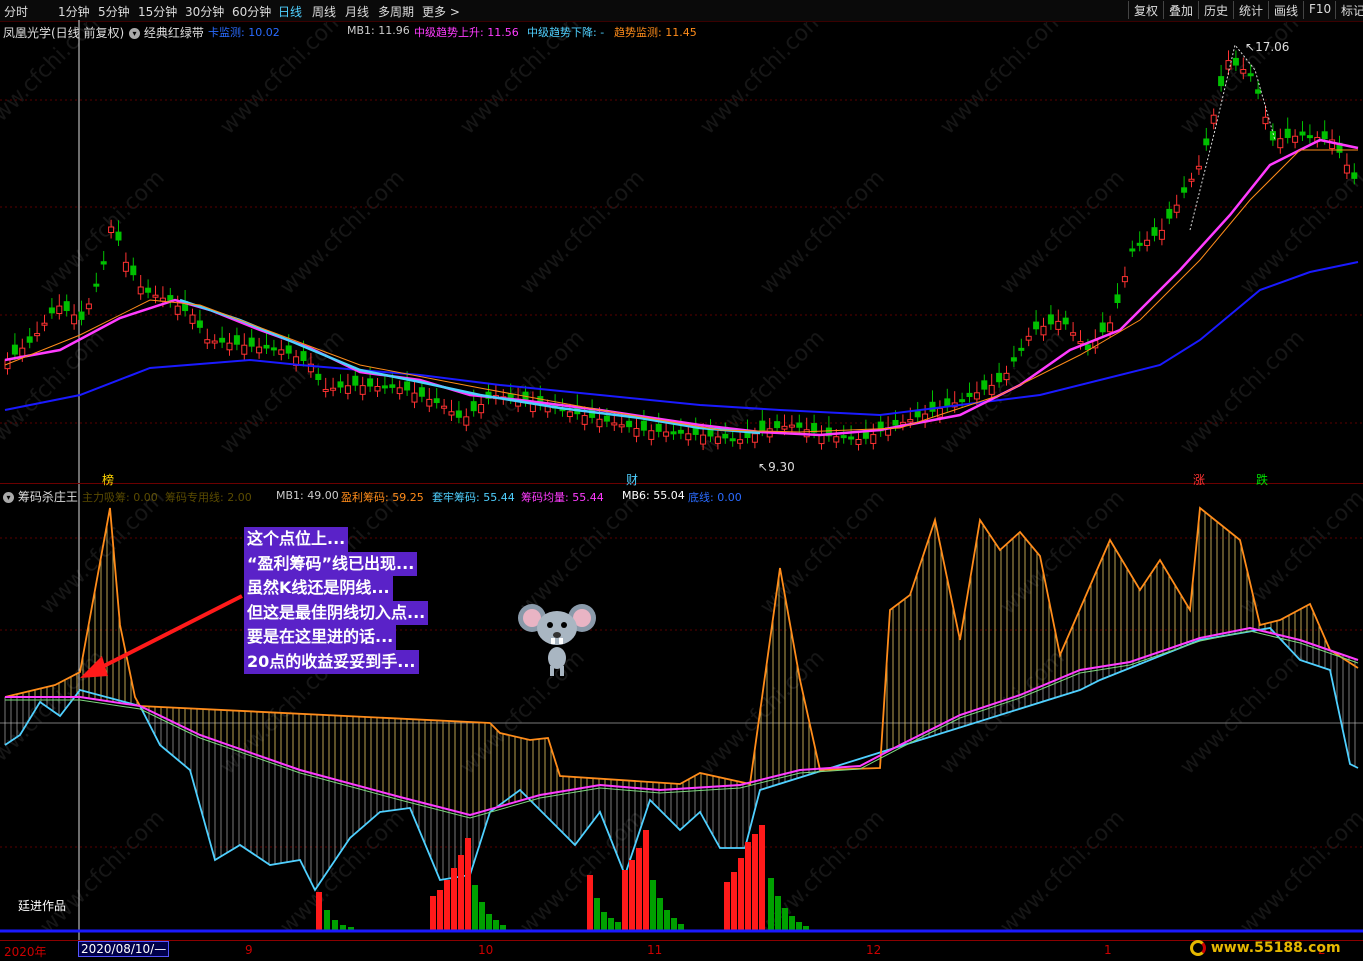 The height and width of the screenshot is (961, 1363). Describe the element at coordinates (562, 497) in the screenshot. I see `sub-legend-5: 筹码均量: 55.44` at that location.